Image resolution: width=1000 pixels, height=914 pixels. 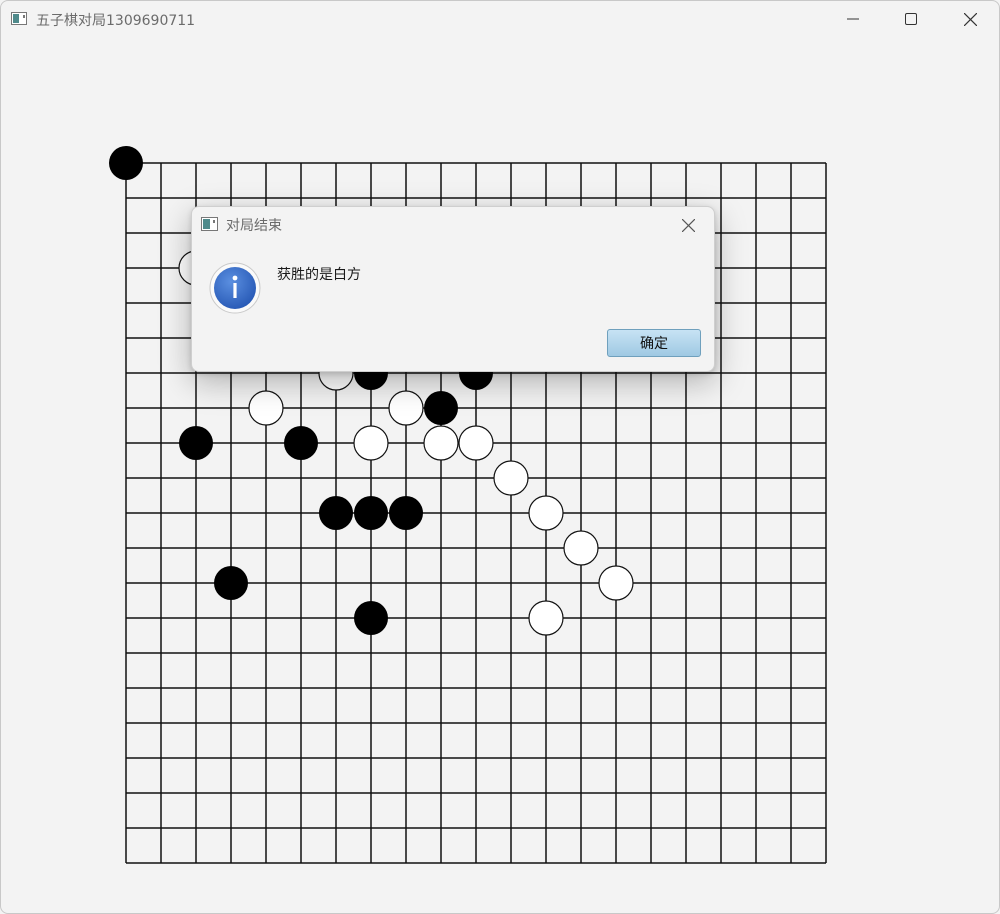 I want to click on dialog-app-icon, so click(x=209, y=224).